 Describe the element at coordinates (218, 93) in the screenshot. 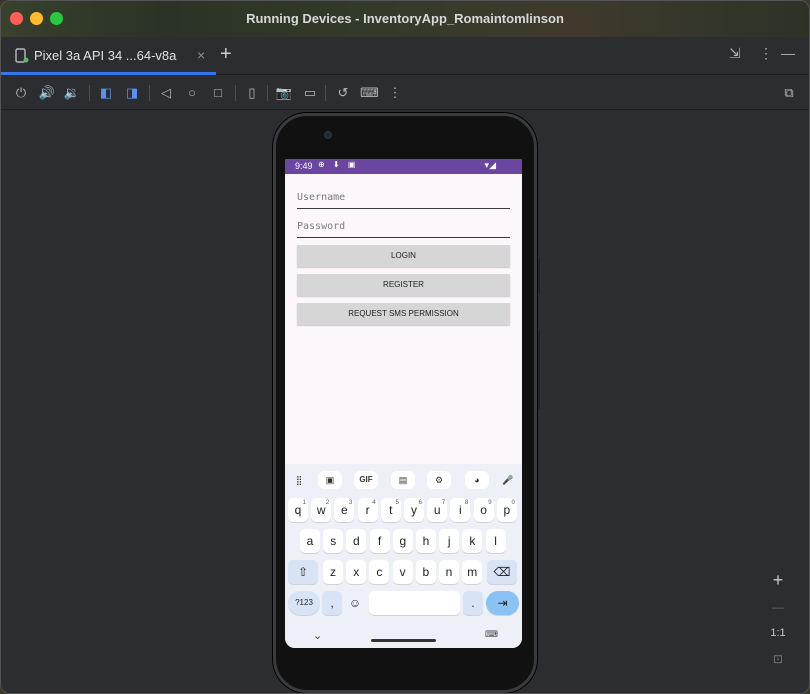

I see `overview-icon: □` at that location.